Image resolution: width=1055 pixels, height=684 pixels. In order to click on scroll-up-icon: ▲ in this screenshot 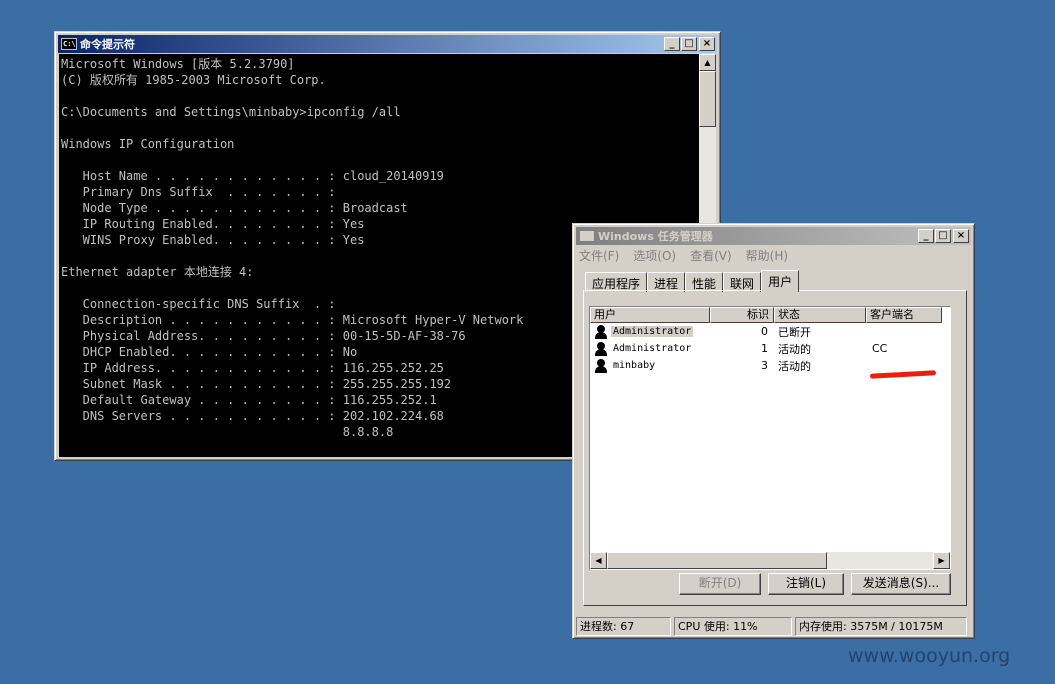, I will do `click(707, 62)`.